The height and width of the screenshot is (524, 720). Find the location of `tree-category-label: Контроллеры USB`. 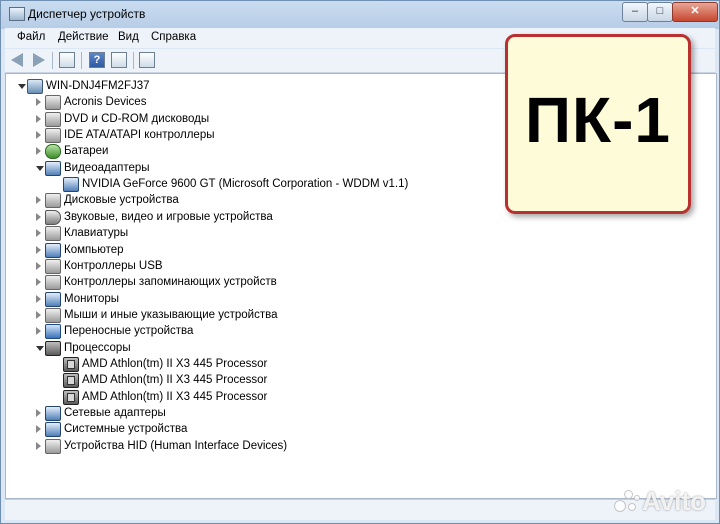

tree-category-label: Контроллеры USB is located at coordinates (113, 265).